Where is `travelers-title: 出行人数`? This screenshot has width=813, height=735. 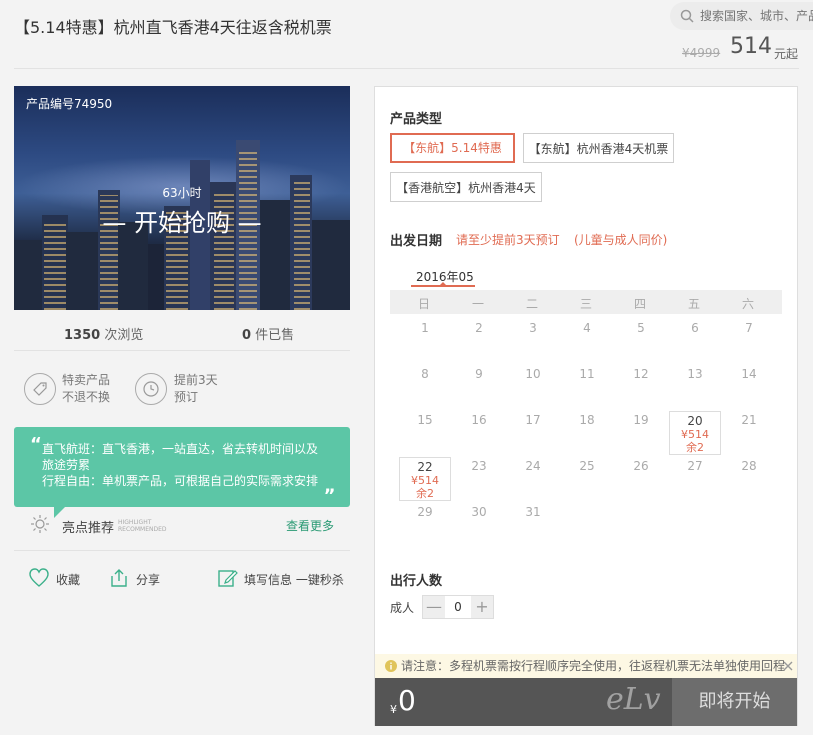 travelers-title: 出行人数 is located at coordinates (416, 581).